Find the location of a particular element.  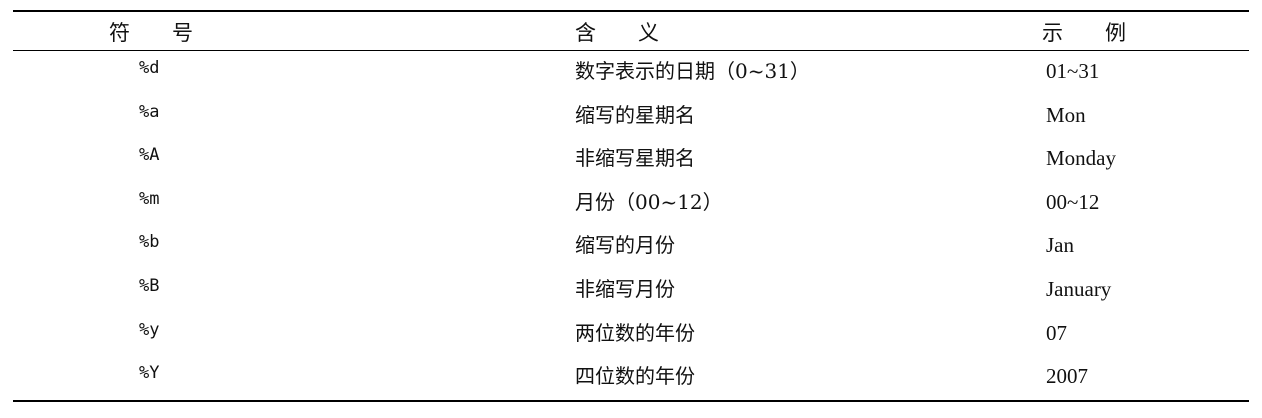

header-symbol: 符 号 is located at coordinates (151, 33).